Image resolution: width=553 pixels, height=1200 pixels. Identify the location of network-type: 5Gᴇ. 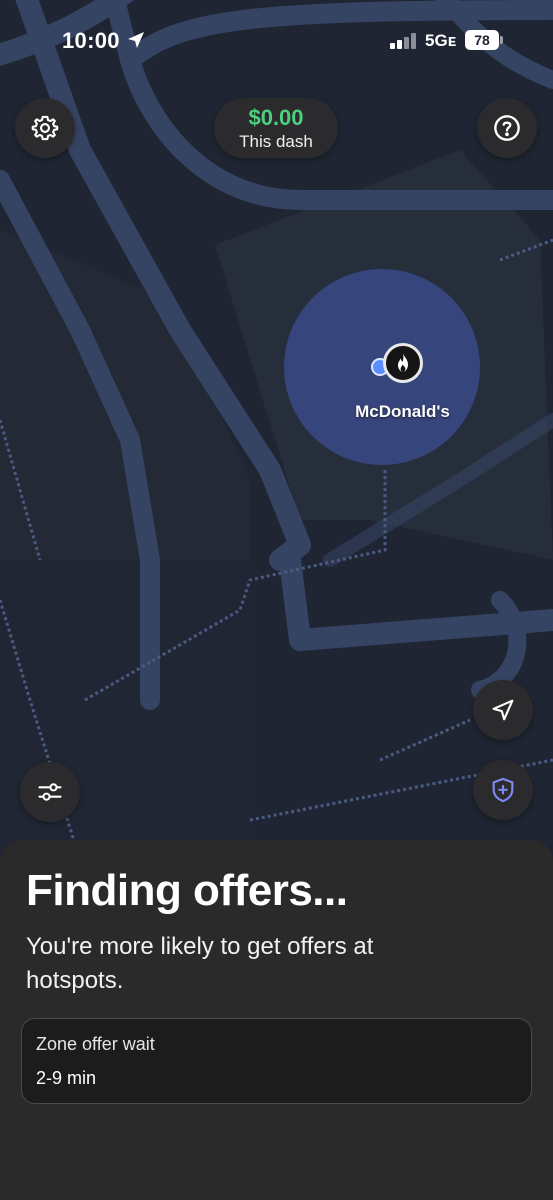
(441, 40).